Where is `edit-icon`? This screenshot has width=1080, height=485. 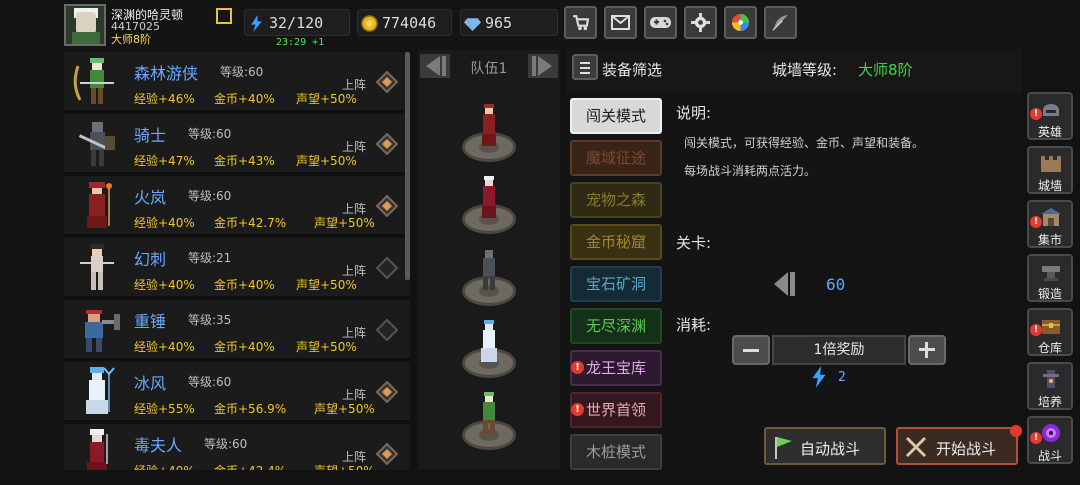 edit-icon is located at coordinates (224, 16).